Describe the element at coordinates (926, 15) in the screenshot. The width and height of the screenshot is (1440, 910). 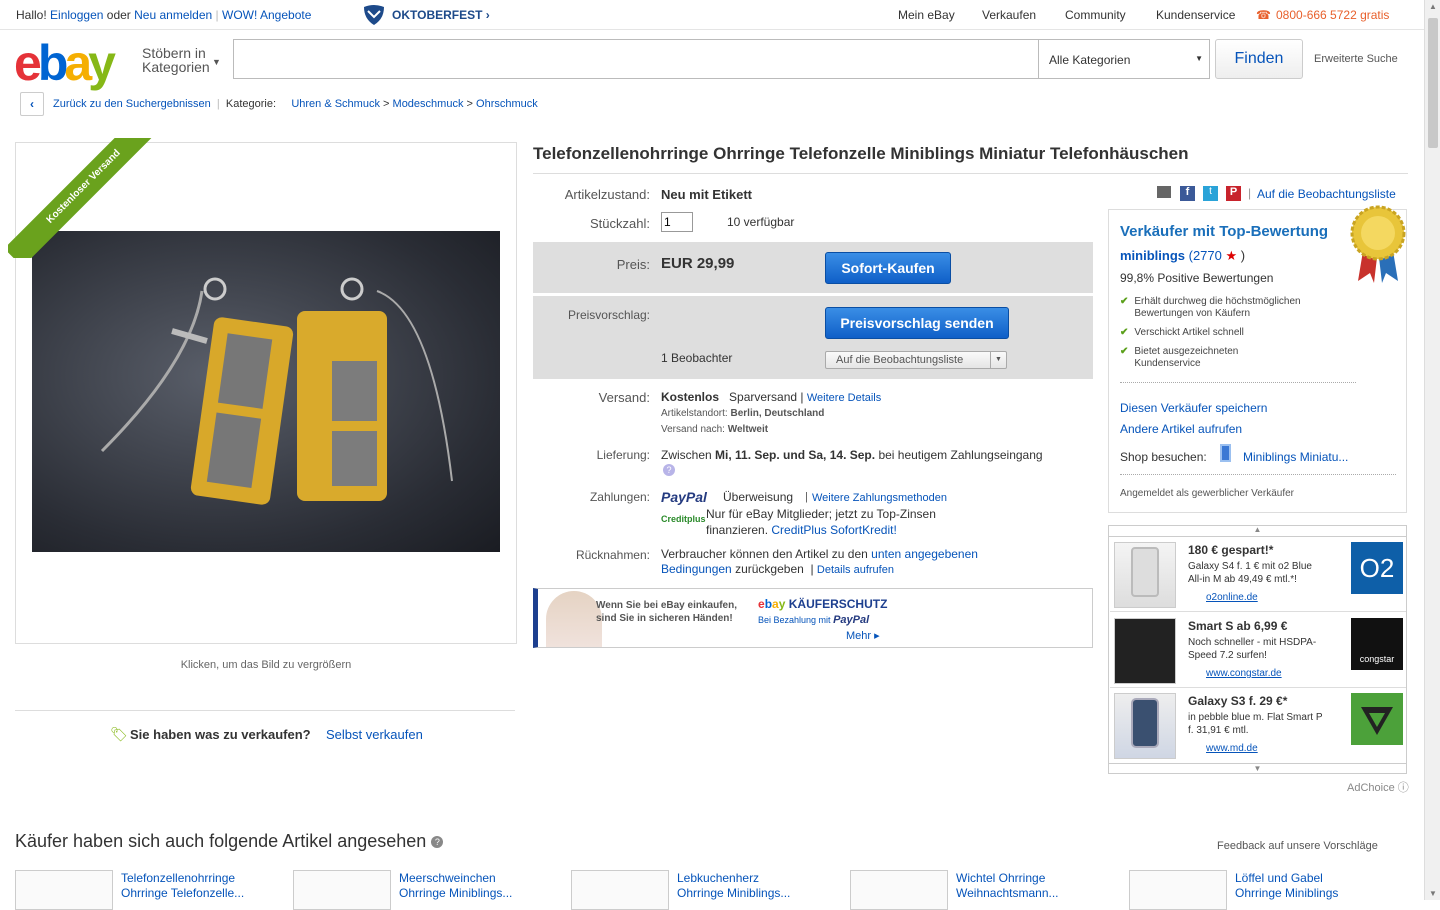
I see `nav-my-ebay: Mein eBay` at that location.